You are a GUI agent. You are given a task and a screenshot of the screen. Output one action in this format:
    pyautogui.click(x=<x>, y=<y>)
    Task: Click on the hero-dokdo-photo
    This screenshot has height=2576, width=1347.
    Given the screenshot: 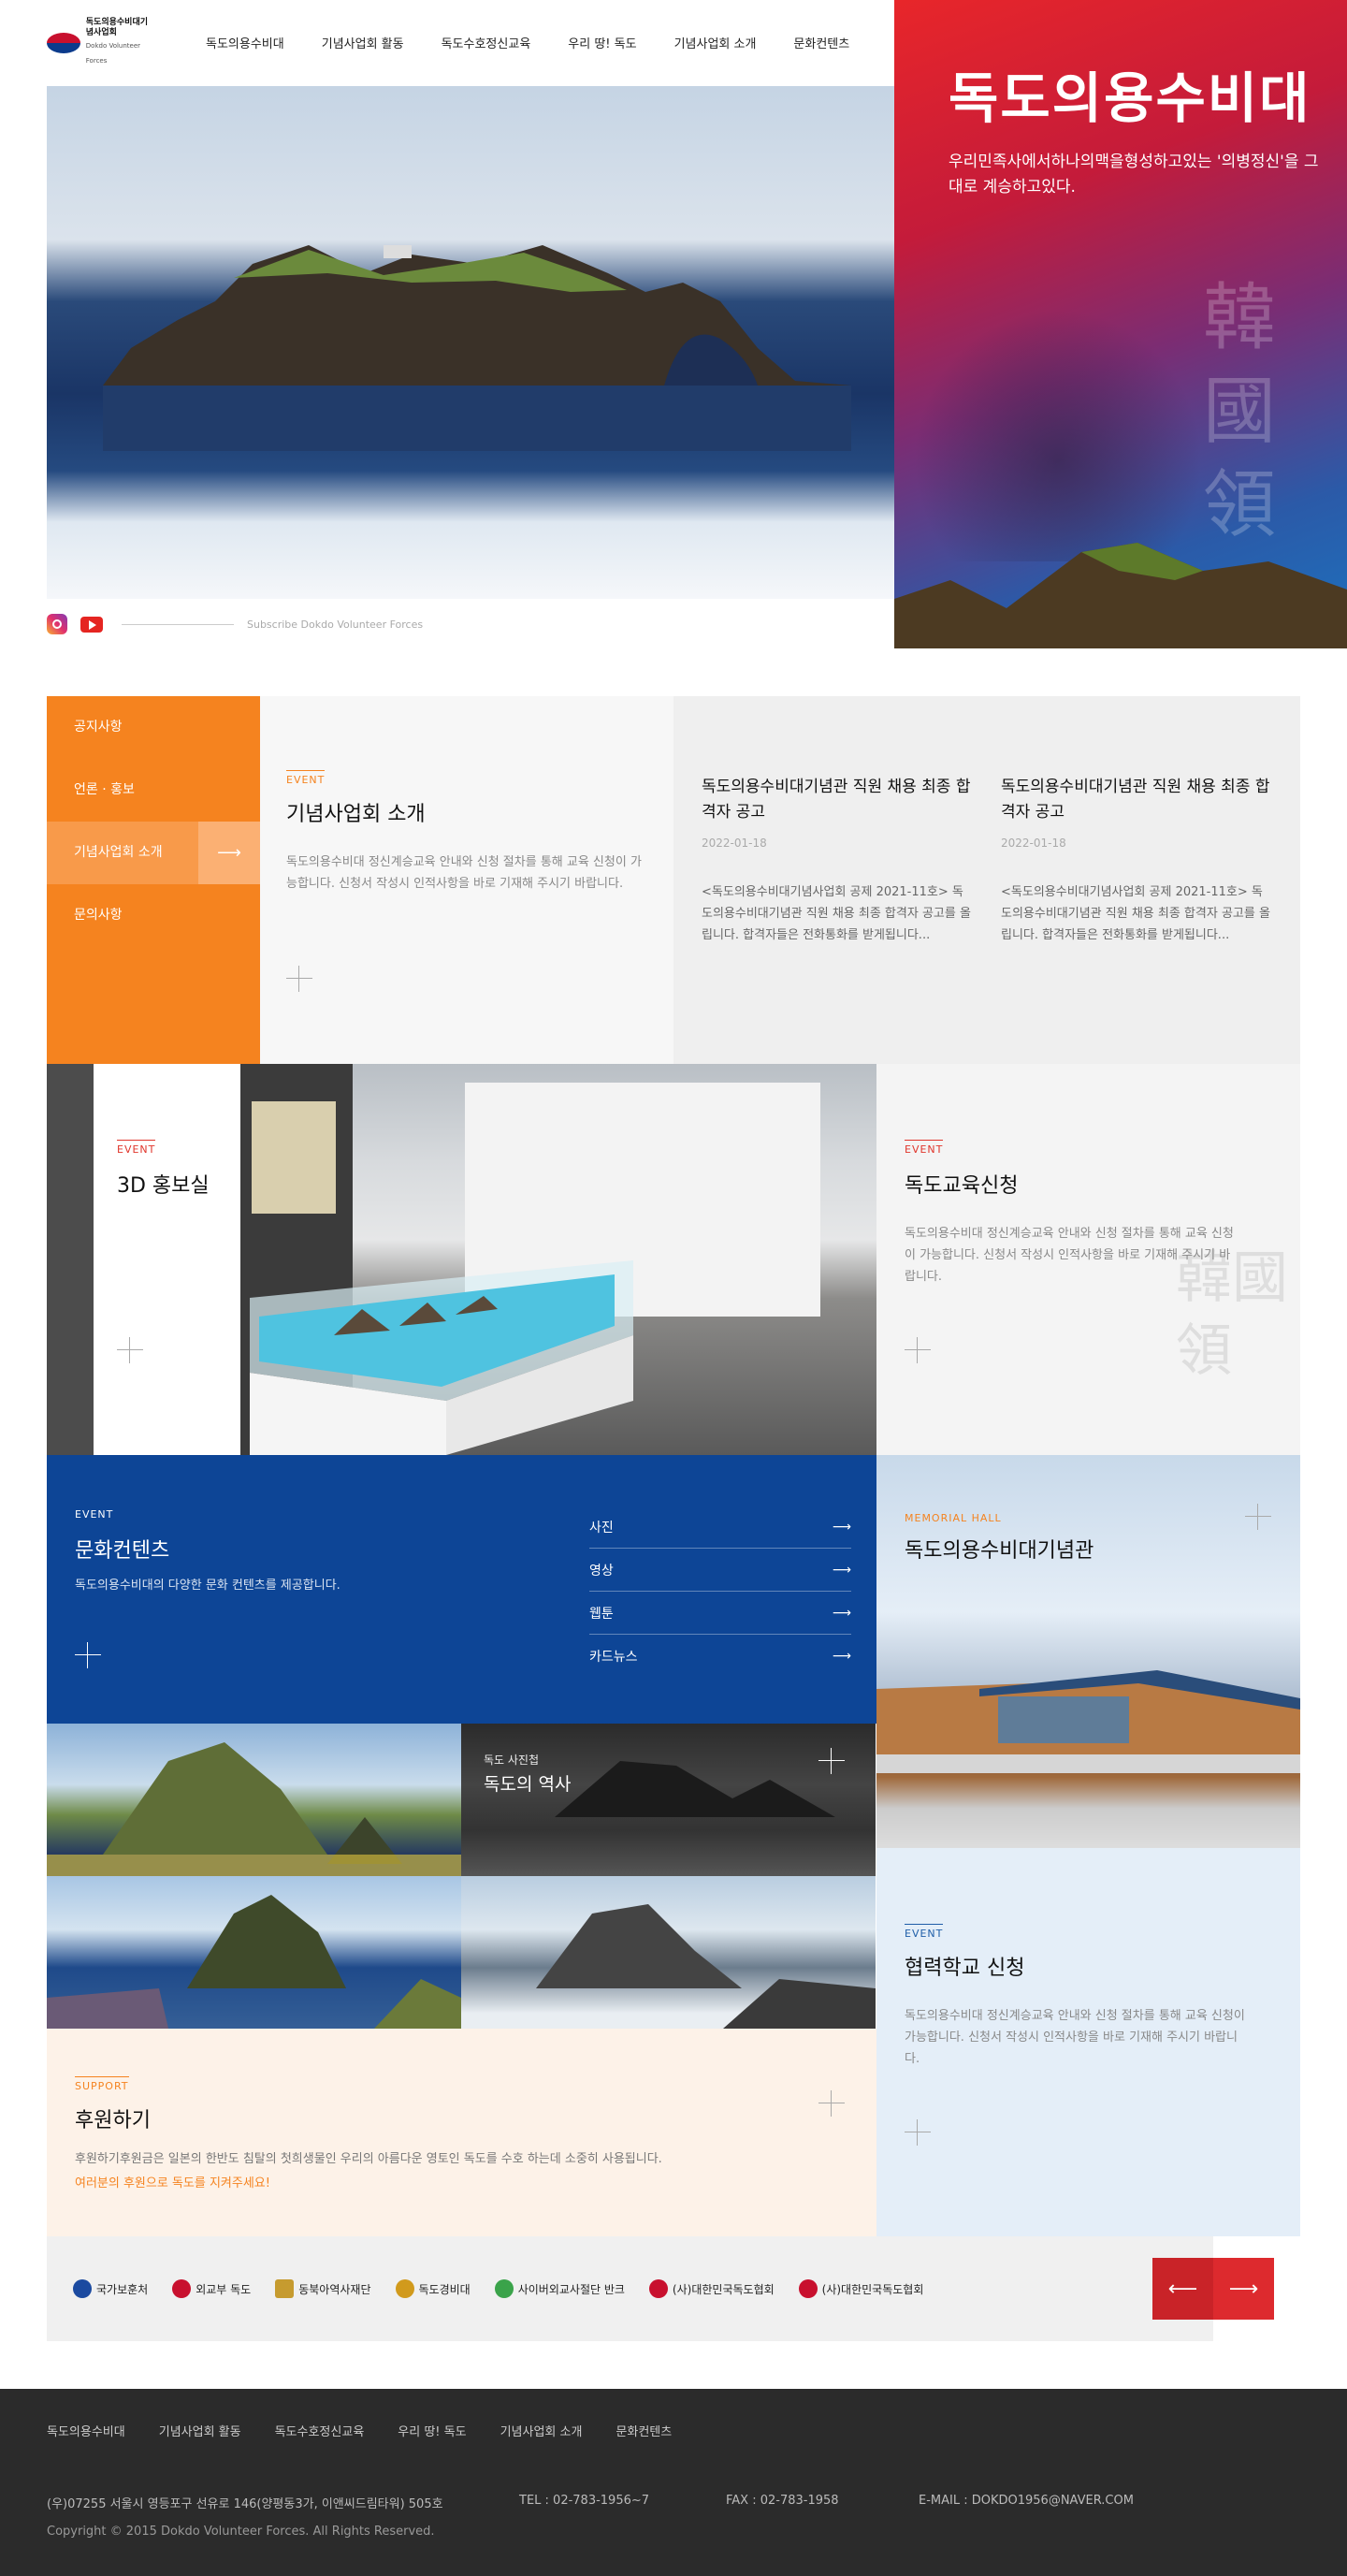 What is the action you would take?
    pyautogui.click(x=471, y=342)
    